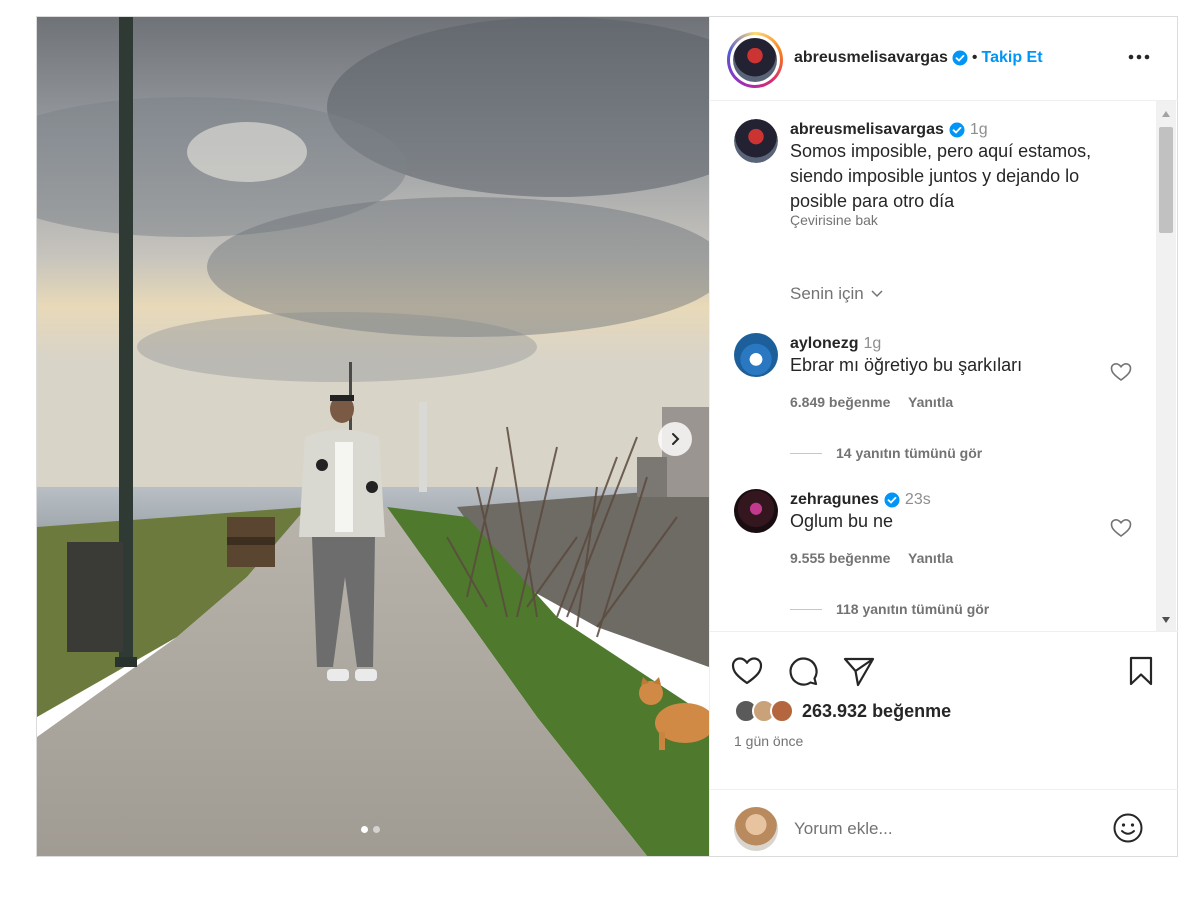 The image size is (1200, 915). What do you see at coordinates (1141, 671) in the screenshot?
I see `bookmark-icon` at bounding box center [1141, 671].